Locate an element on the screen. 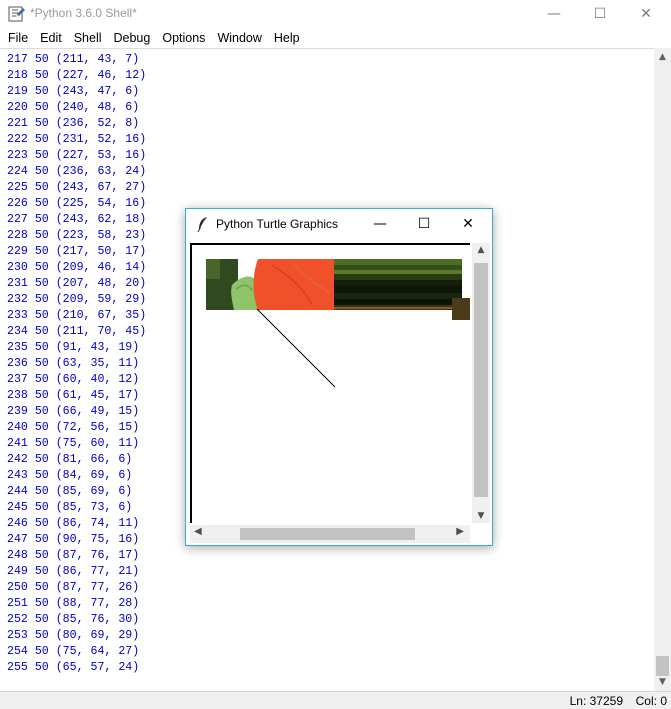 The image size is (671, 709). output-line: 252 50 (85, 76, 30) is located at coordinates (73, 619).